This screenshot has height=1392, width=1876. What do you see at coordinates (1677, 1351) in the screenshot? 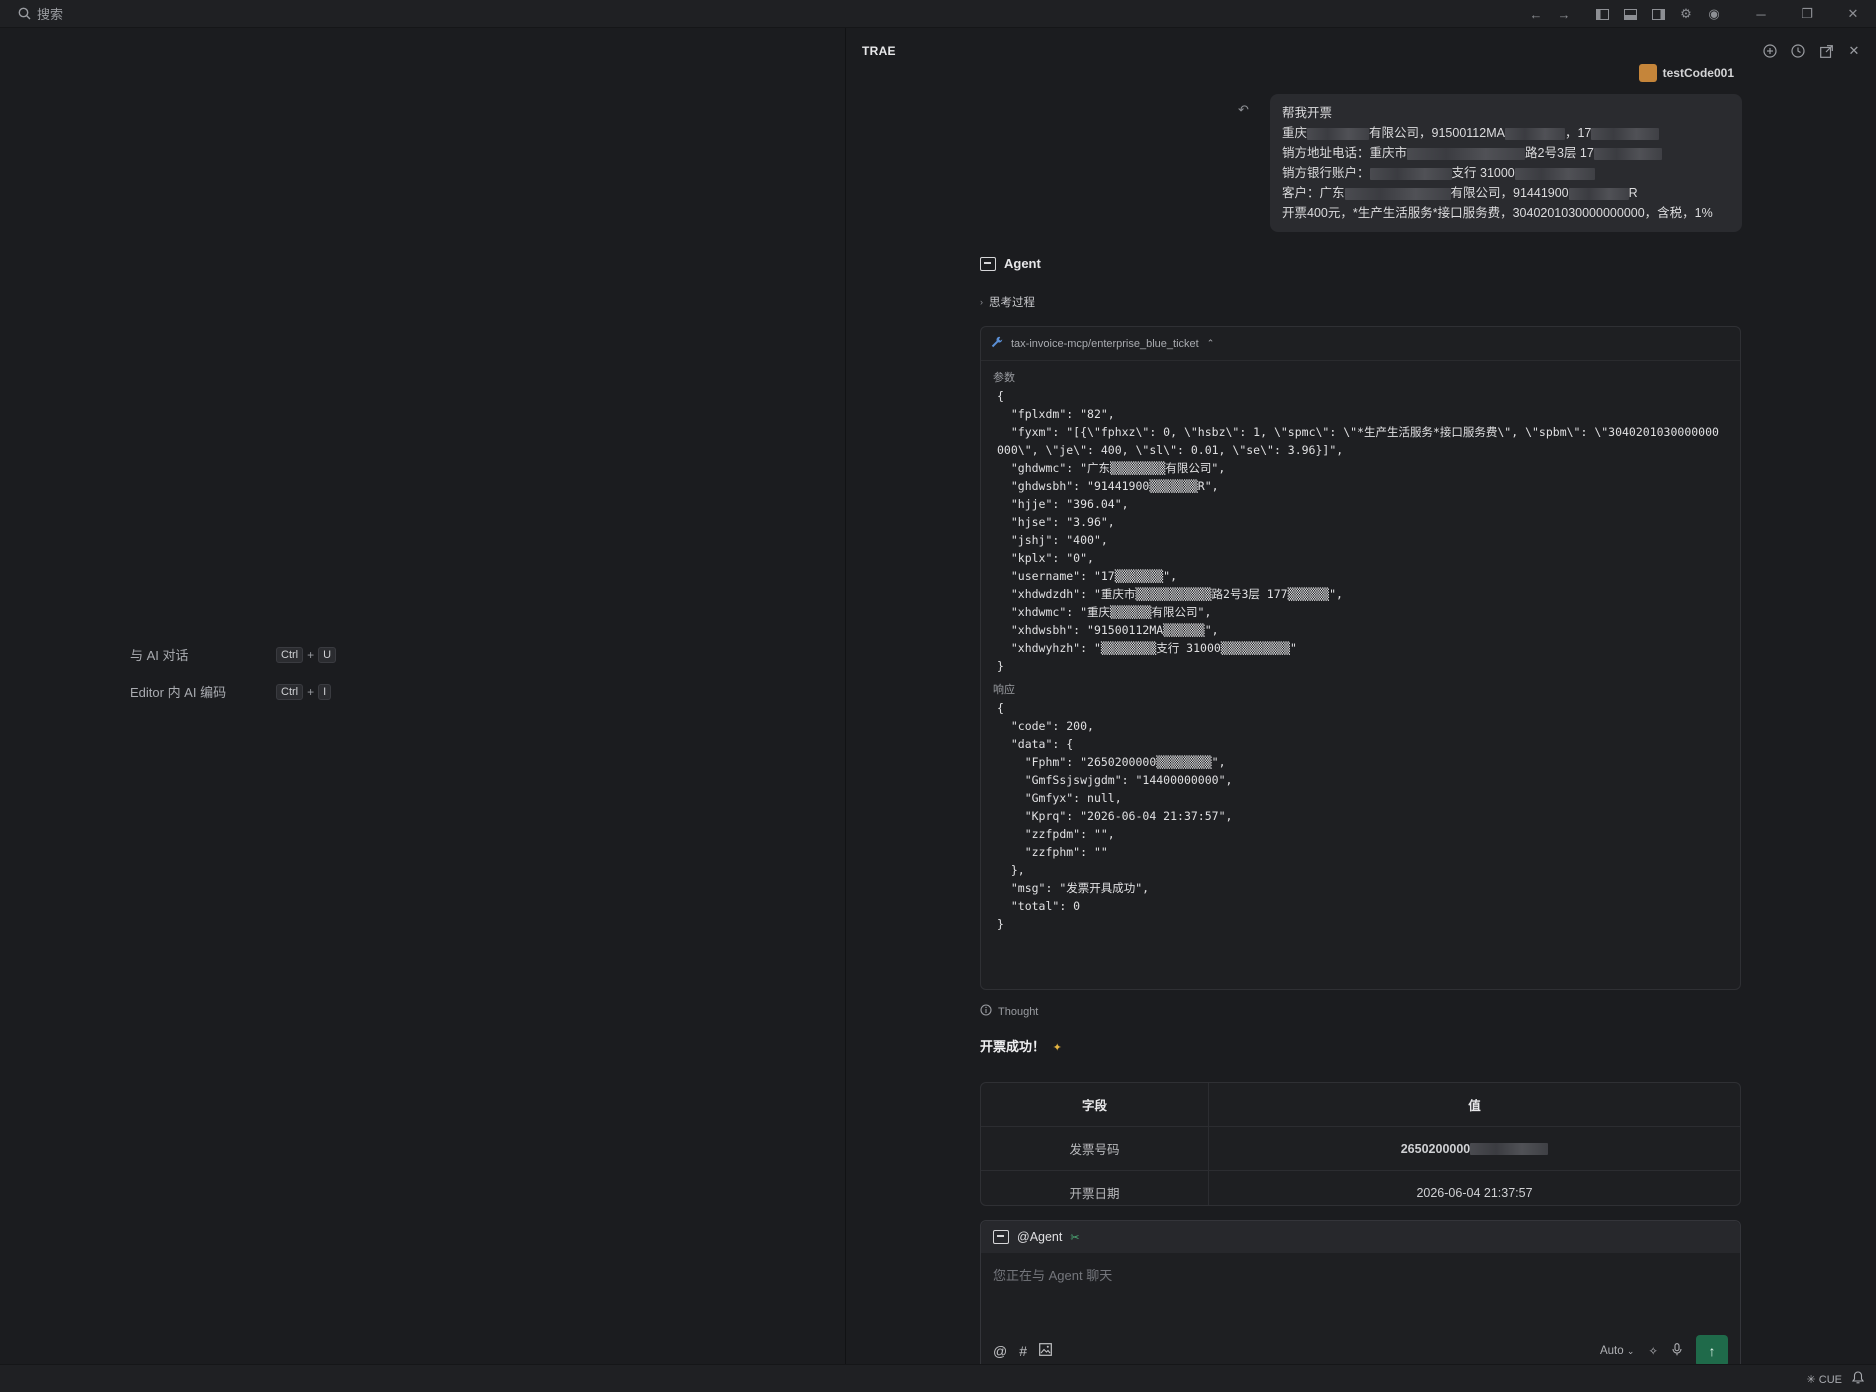
I see `microphone-icon` at bounding box center [1677, 1351].